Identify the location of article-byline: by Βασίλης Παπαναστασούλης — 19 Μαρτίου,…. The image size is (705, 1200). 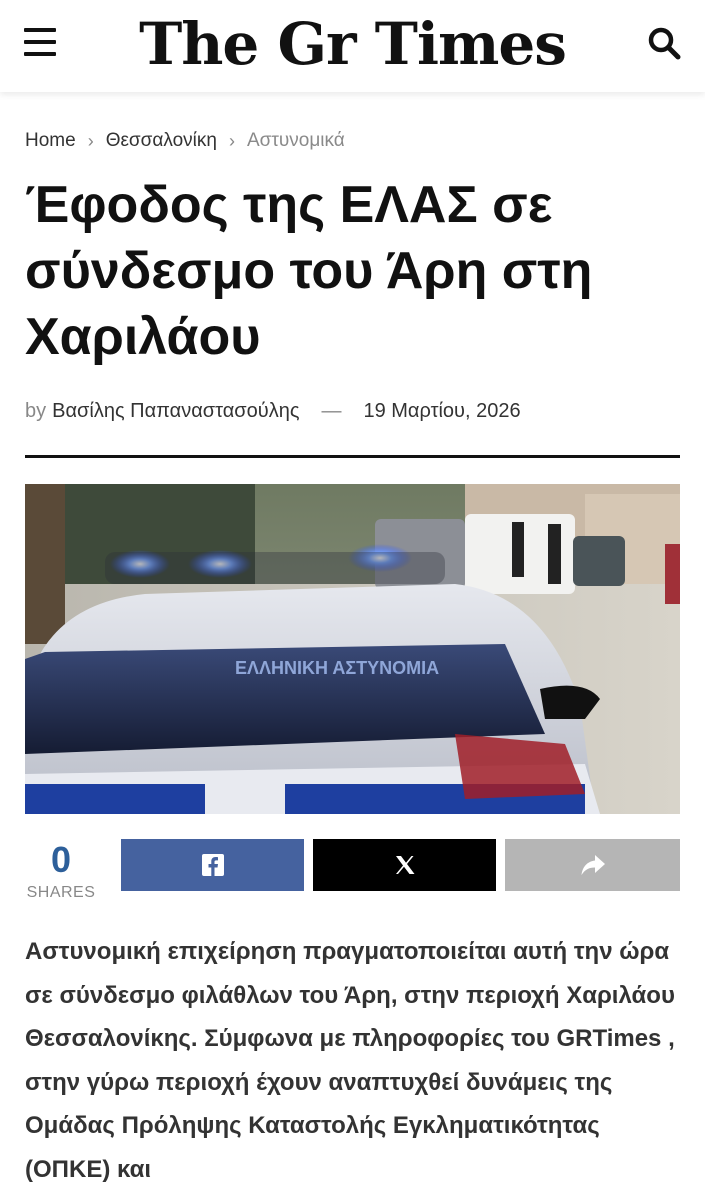
(273, 411).